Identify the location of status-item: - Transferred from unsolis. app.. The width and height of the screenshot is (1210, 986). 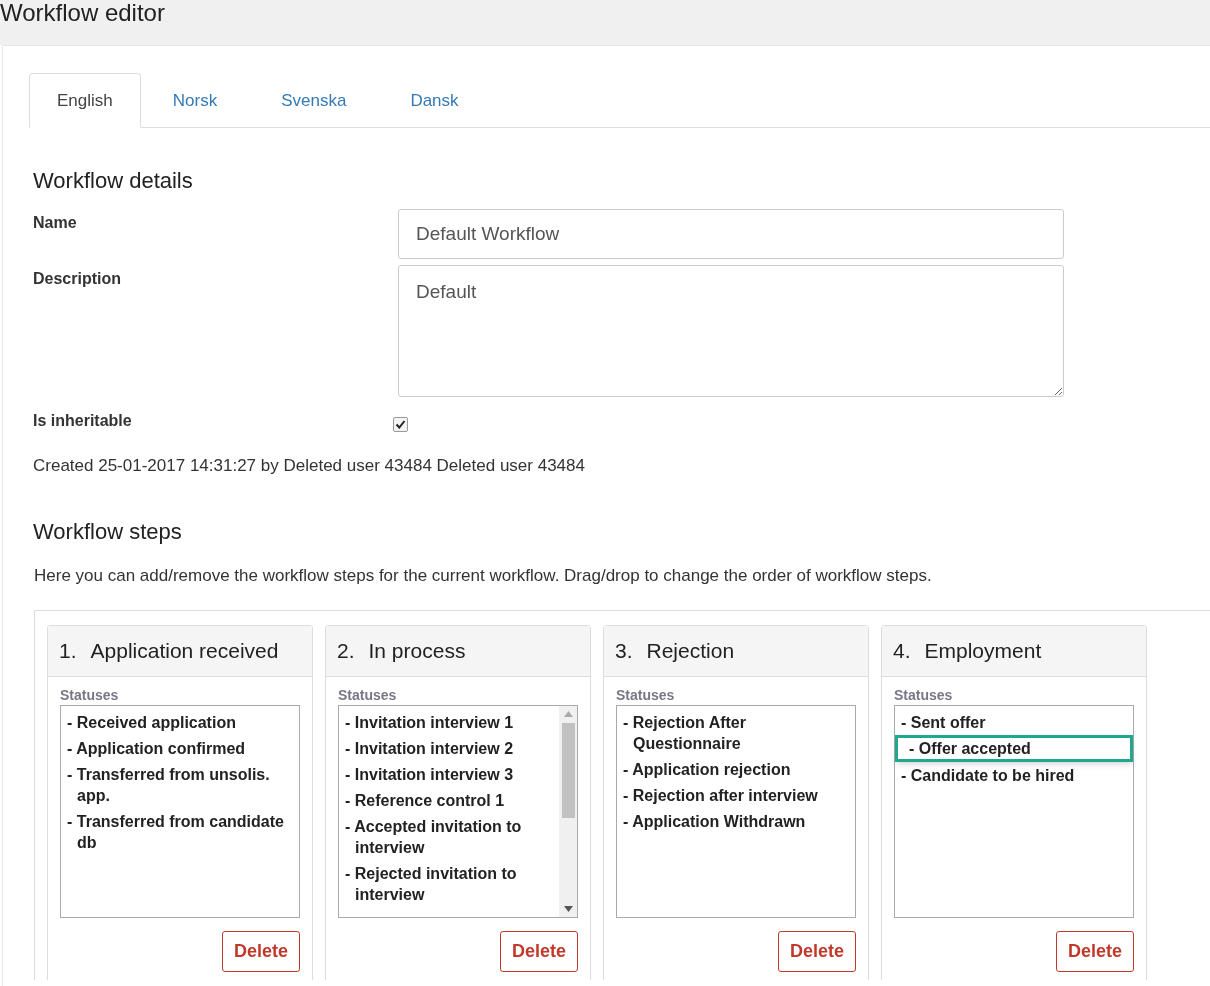
(181, 784).